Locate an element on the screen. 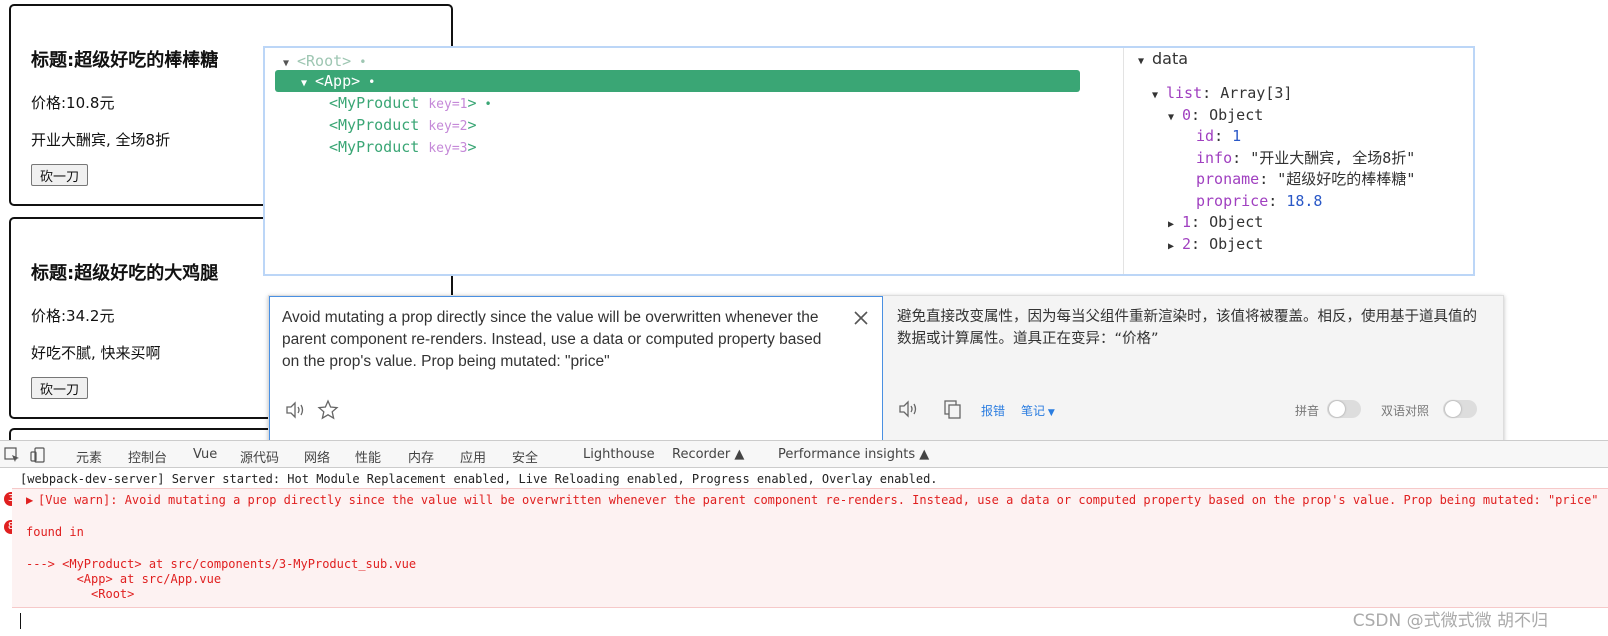 The height and width of the screenshot is (636, 1608). collapse-arrow-icon: ▶ is located at coordinates (1175, 247).